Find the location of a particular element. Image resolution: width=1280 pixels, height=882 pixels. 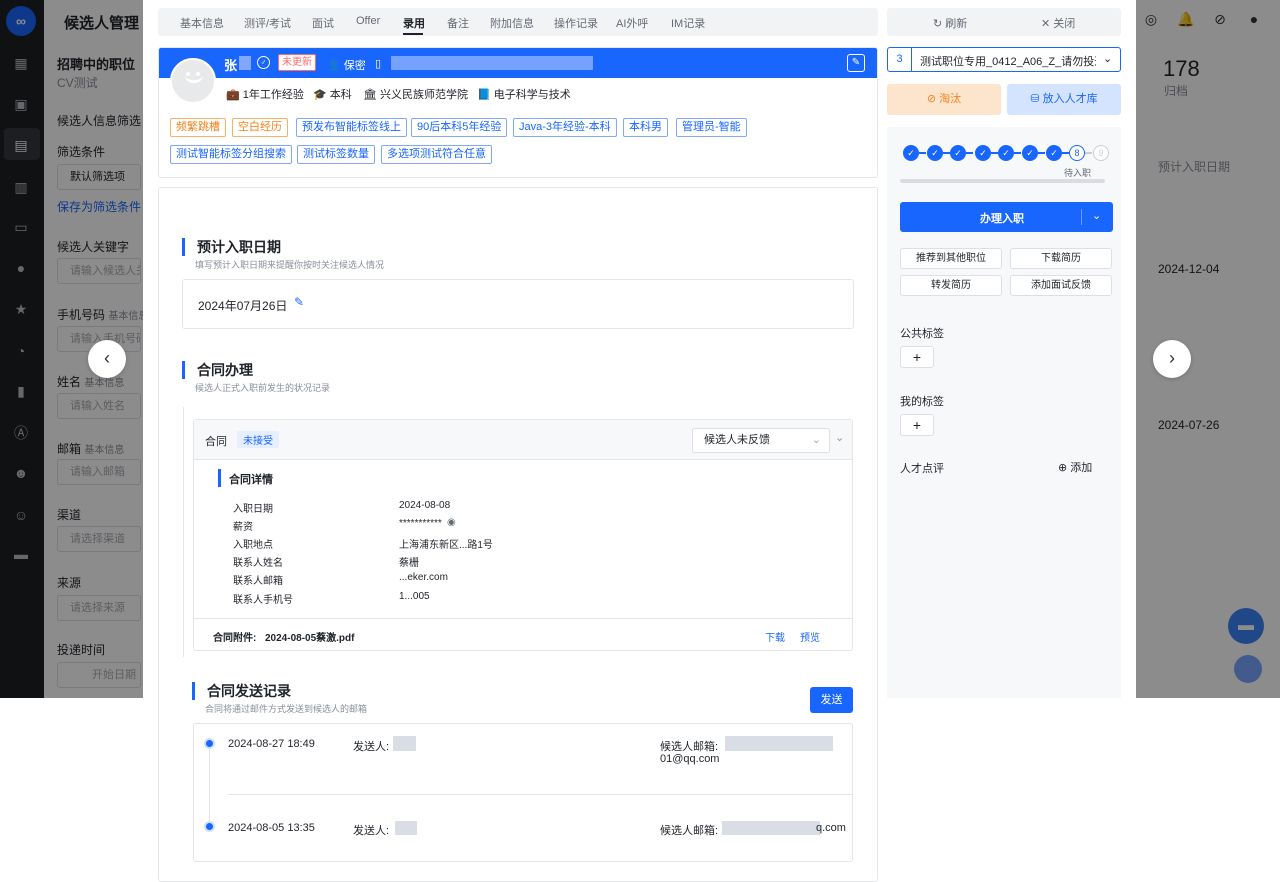

eye-icon: ◉ is located at coordinates (451, 522).